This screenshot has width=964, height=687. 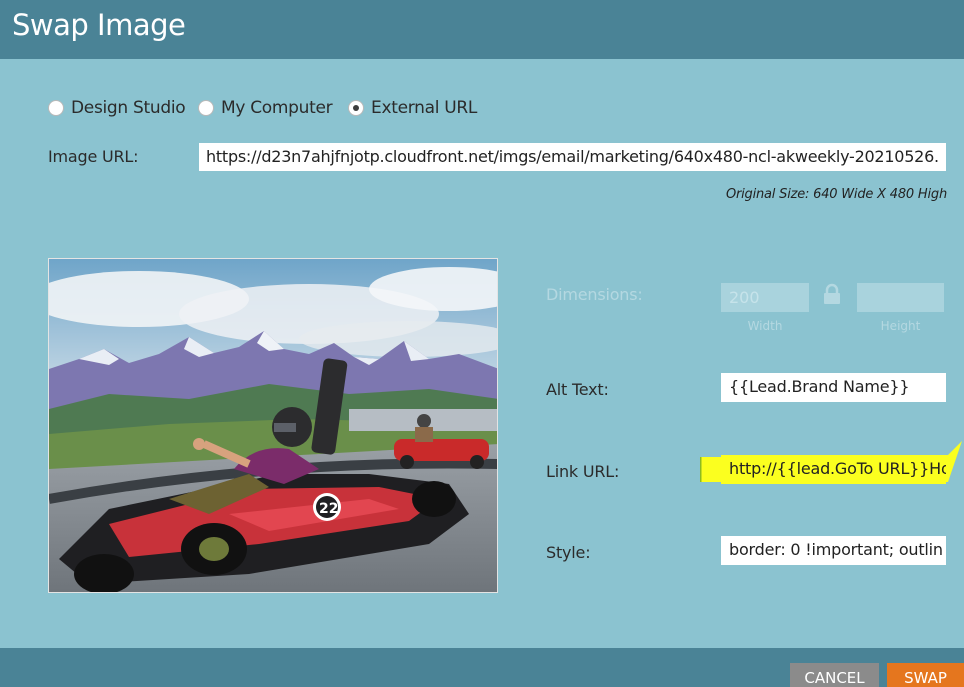 I want to click on radio-circle-external-url, so click(x=356, y=108).